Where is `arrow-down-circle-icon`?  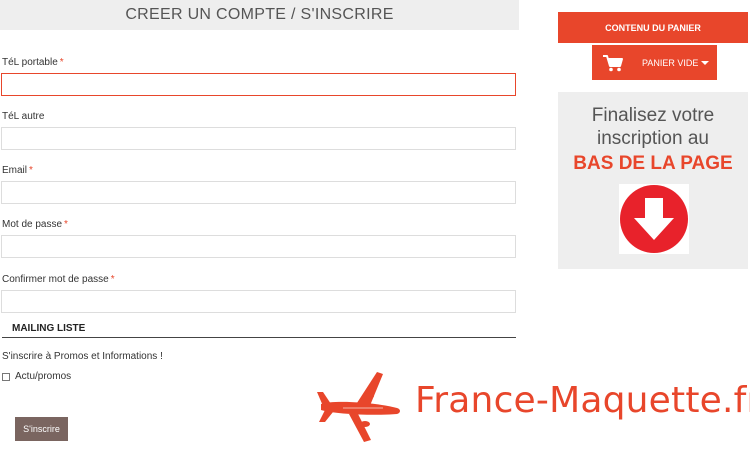
arrow-down-circle-icon is located at coordinates (654, 219).